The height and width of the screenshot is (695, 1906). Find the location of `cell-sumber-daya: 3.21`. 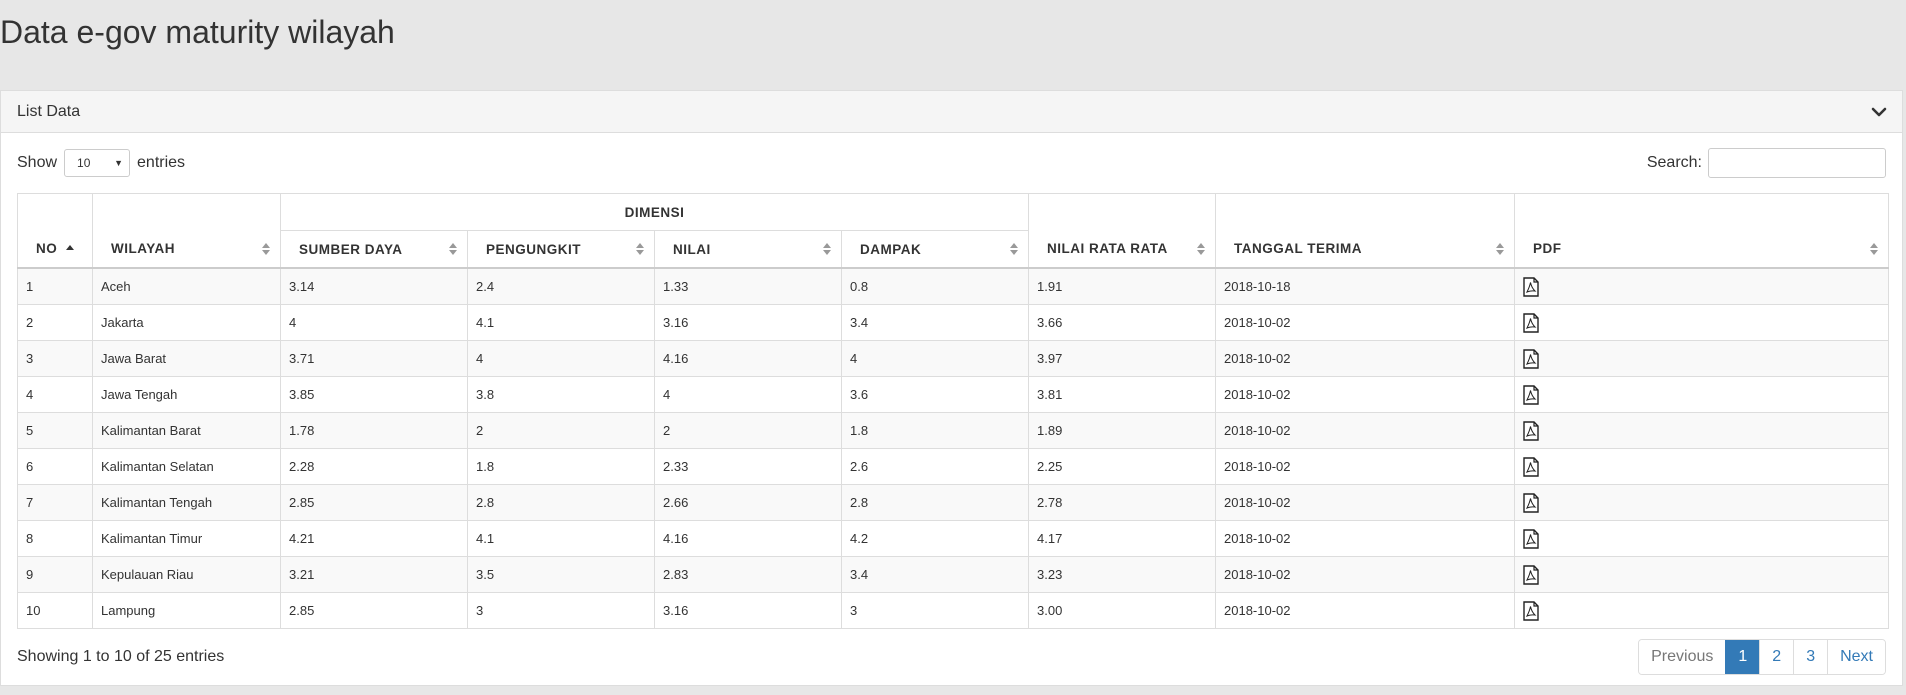

cell-sumber-daya: 3.21 is located at coordinates (374, 574).